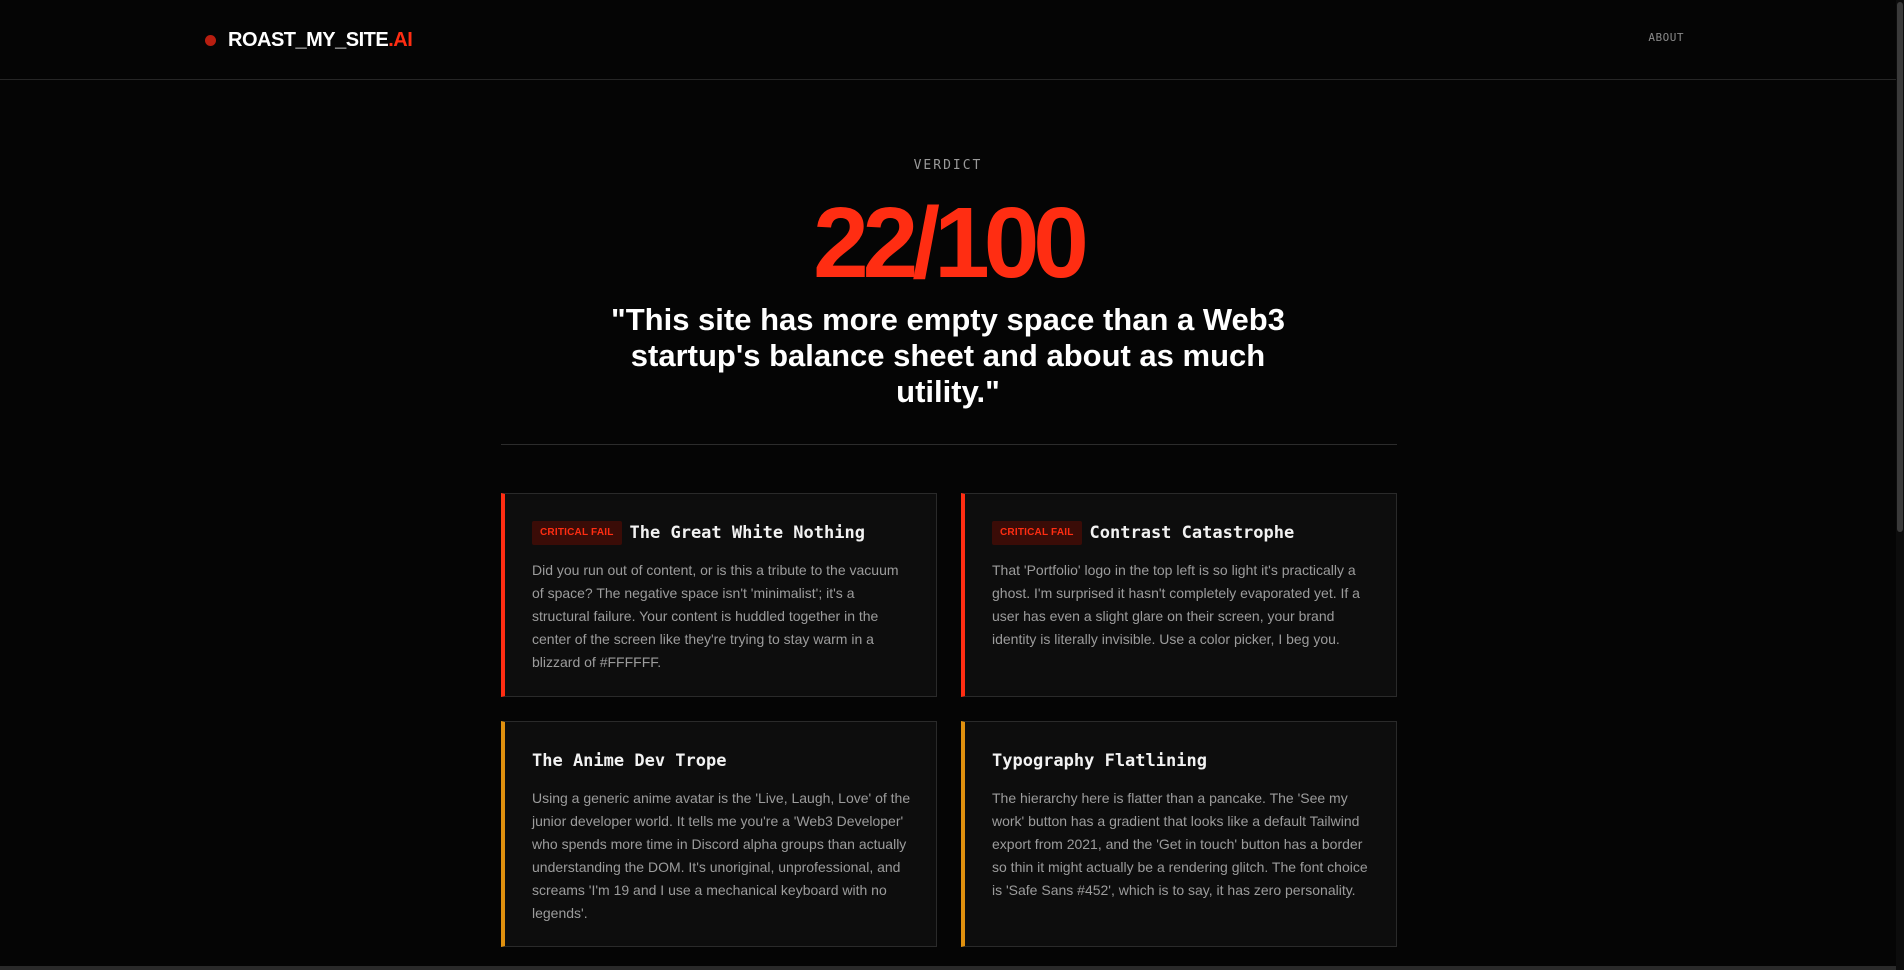 The image size is (1904, 970). I want to click on top-nav: ROAST_MY_SITE.AI ABOUT, so click(948, 40).